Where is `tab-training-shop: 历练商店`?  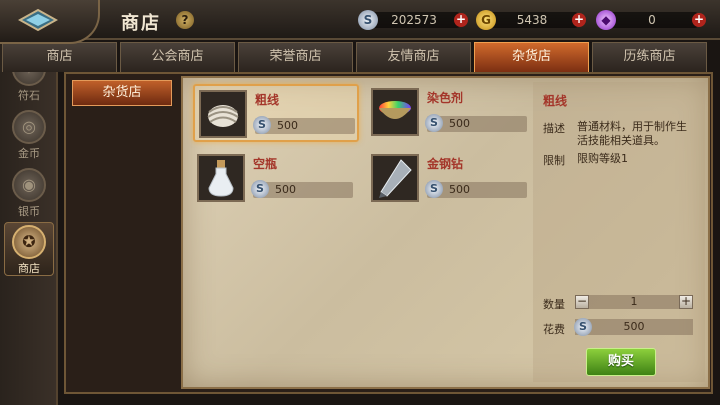
tab-training-shop: 历练商店 is located at coordinates (649, 57).